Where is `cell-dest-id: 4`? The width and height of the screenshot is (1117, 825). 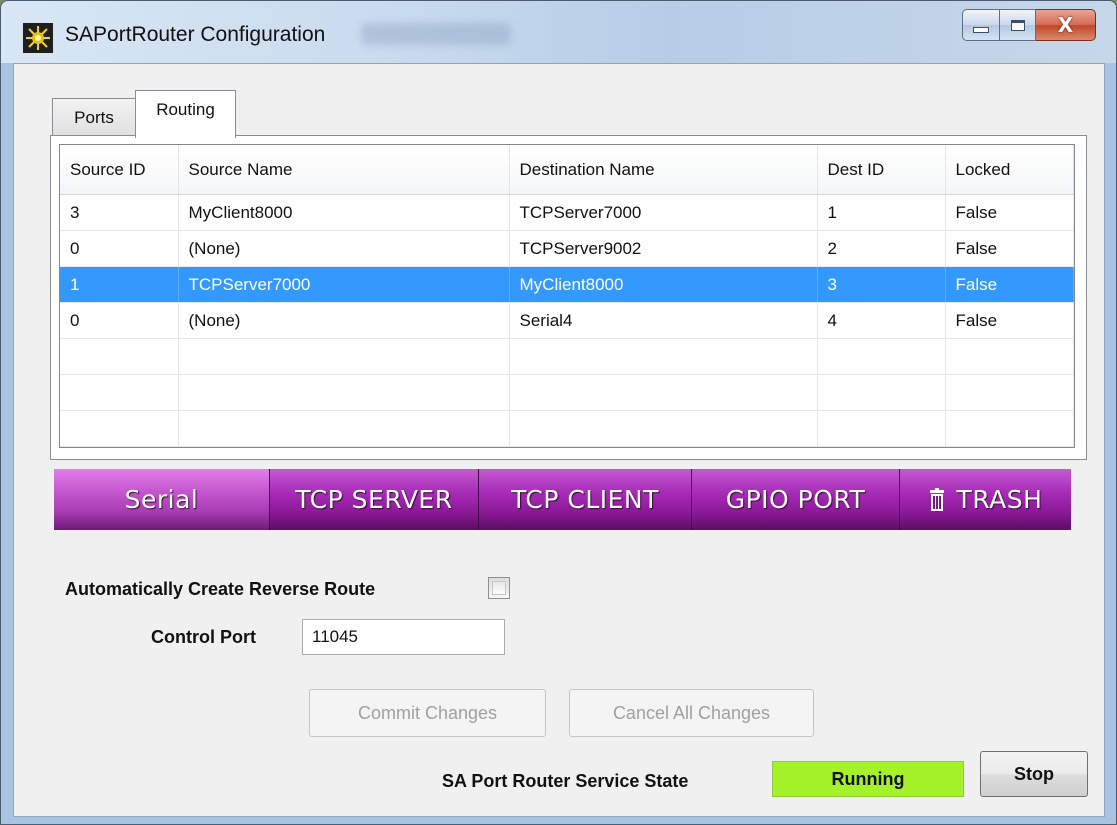 cell-dest-id: 4 is located at coordinates (881, 320).